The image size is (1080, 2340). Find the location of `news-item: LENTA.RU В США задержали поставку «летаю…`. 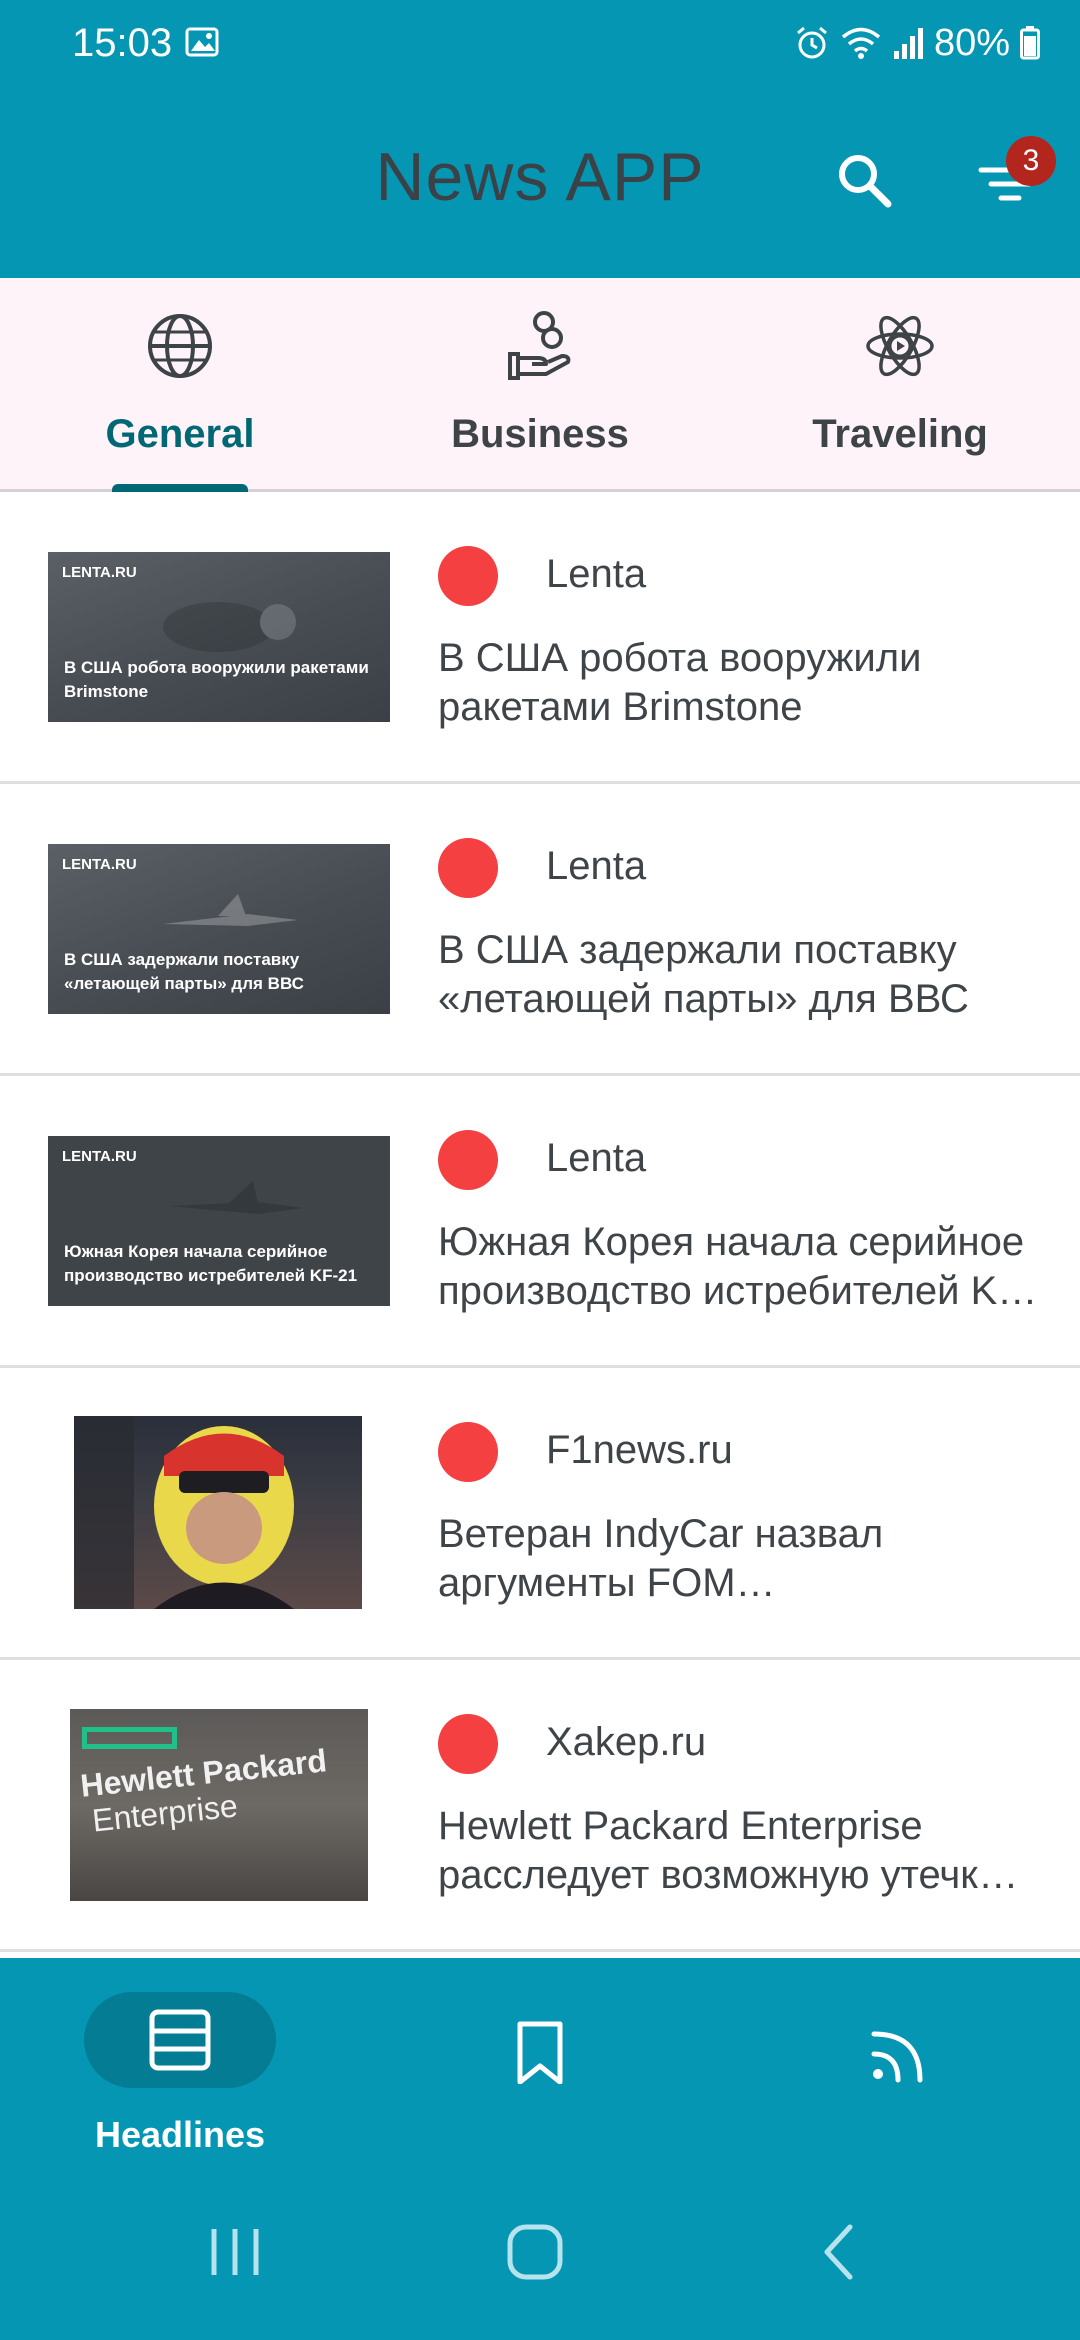

news-item: LENTA.RU В США задержали поставку «летаю… is located at coordinates (540, 930).